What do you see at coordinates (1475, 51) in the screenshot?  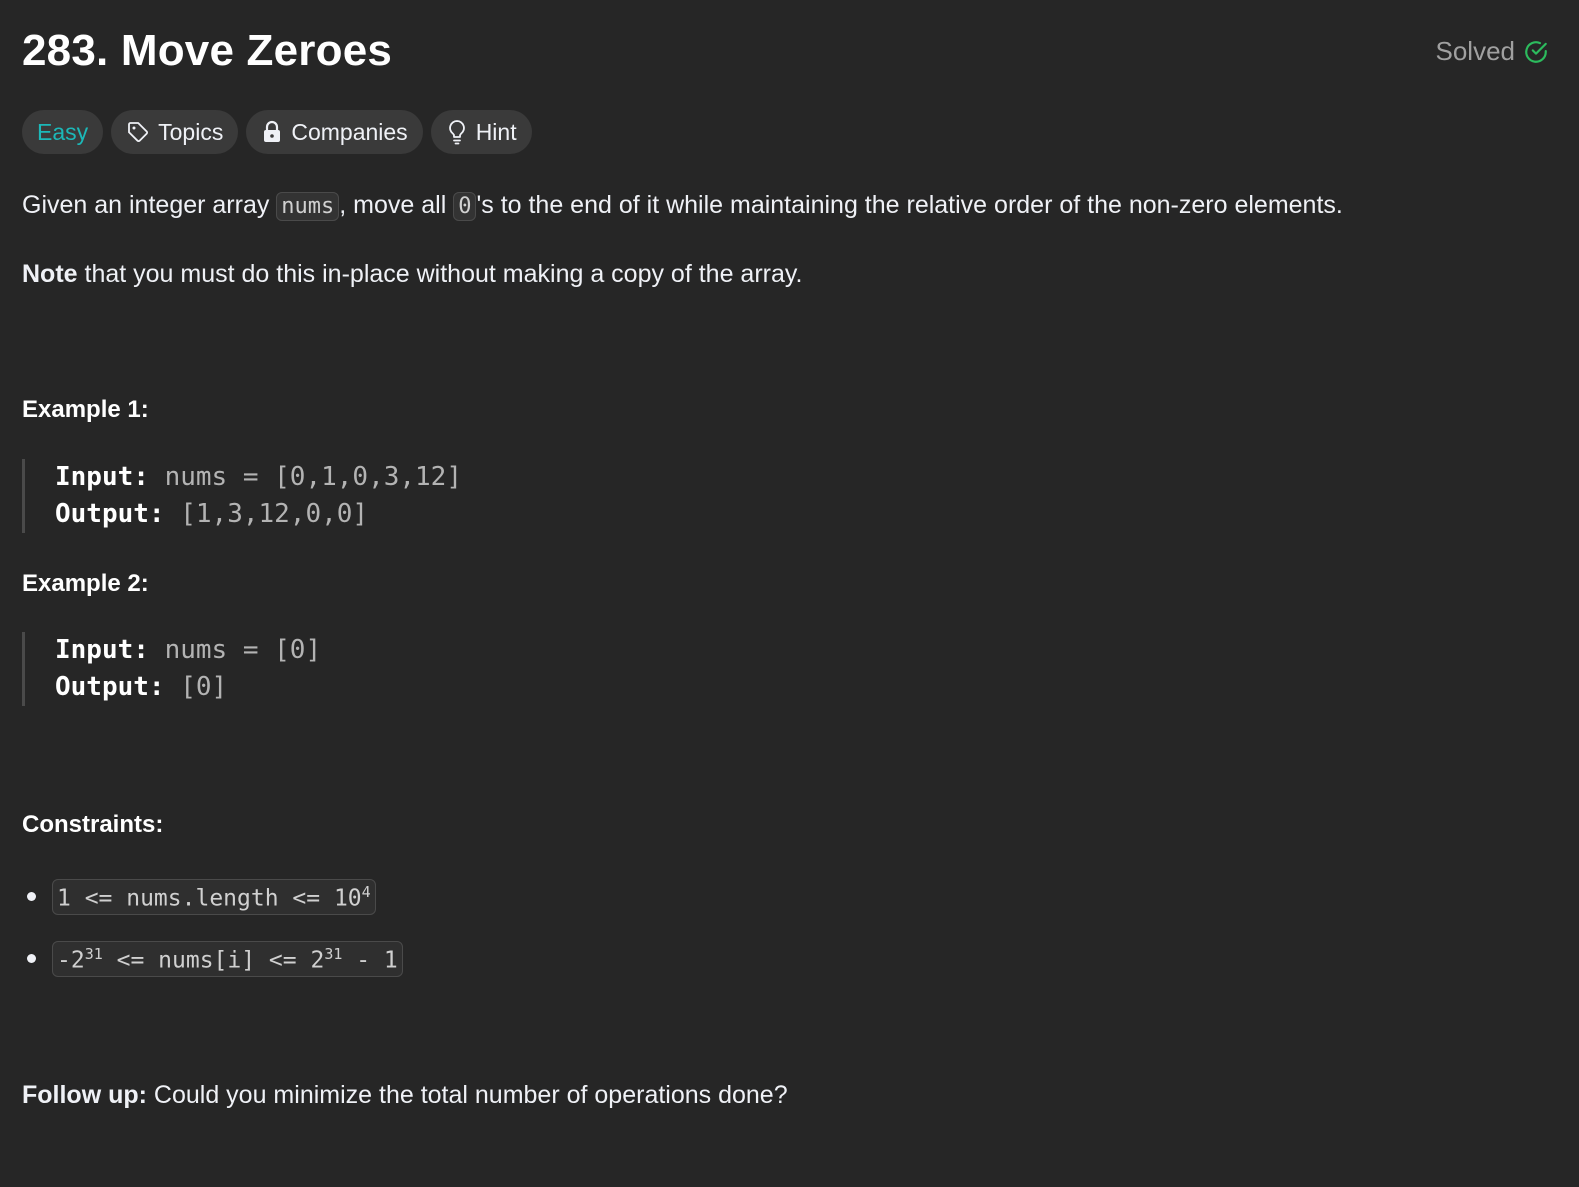 I see `solved-label: Solved` at bounding box center [1475, 51].